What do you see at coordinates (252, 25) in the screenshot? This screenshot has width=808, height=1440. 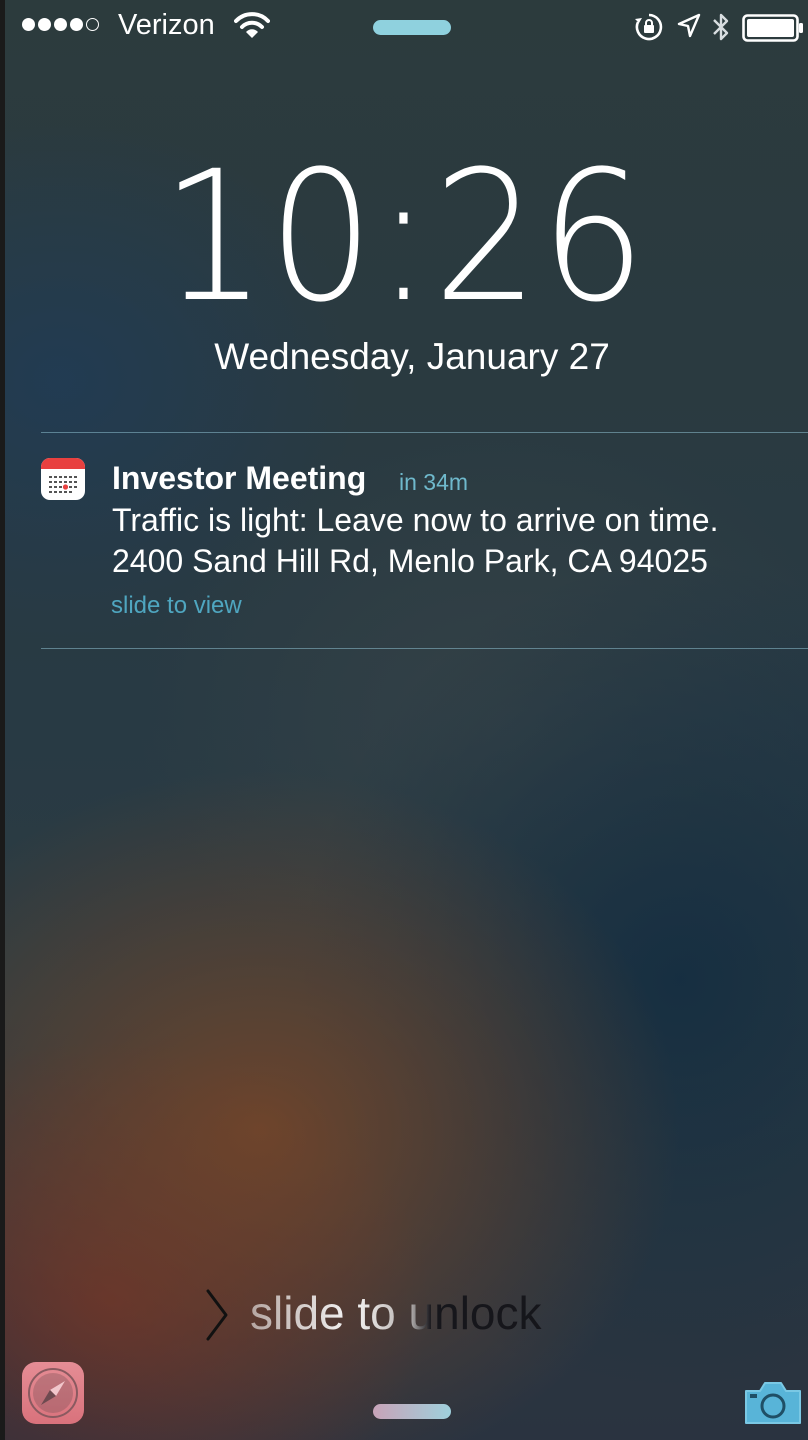 I see `wifi-icon` at bounding box center [252, 25].